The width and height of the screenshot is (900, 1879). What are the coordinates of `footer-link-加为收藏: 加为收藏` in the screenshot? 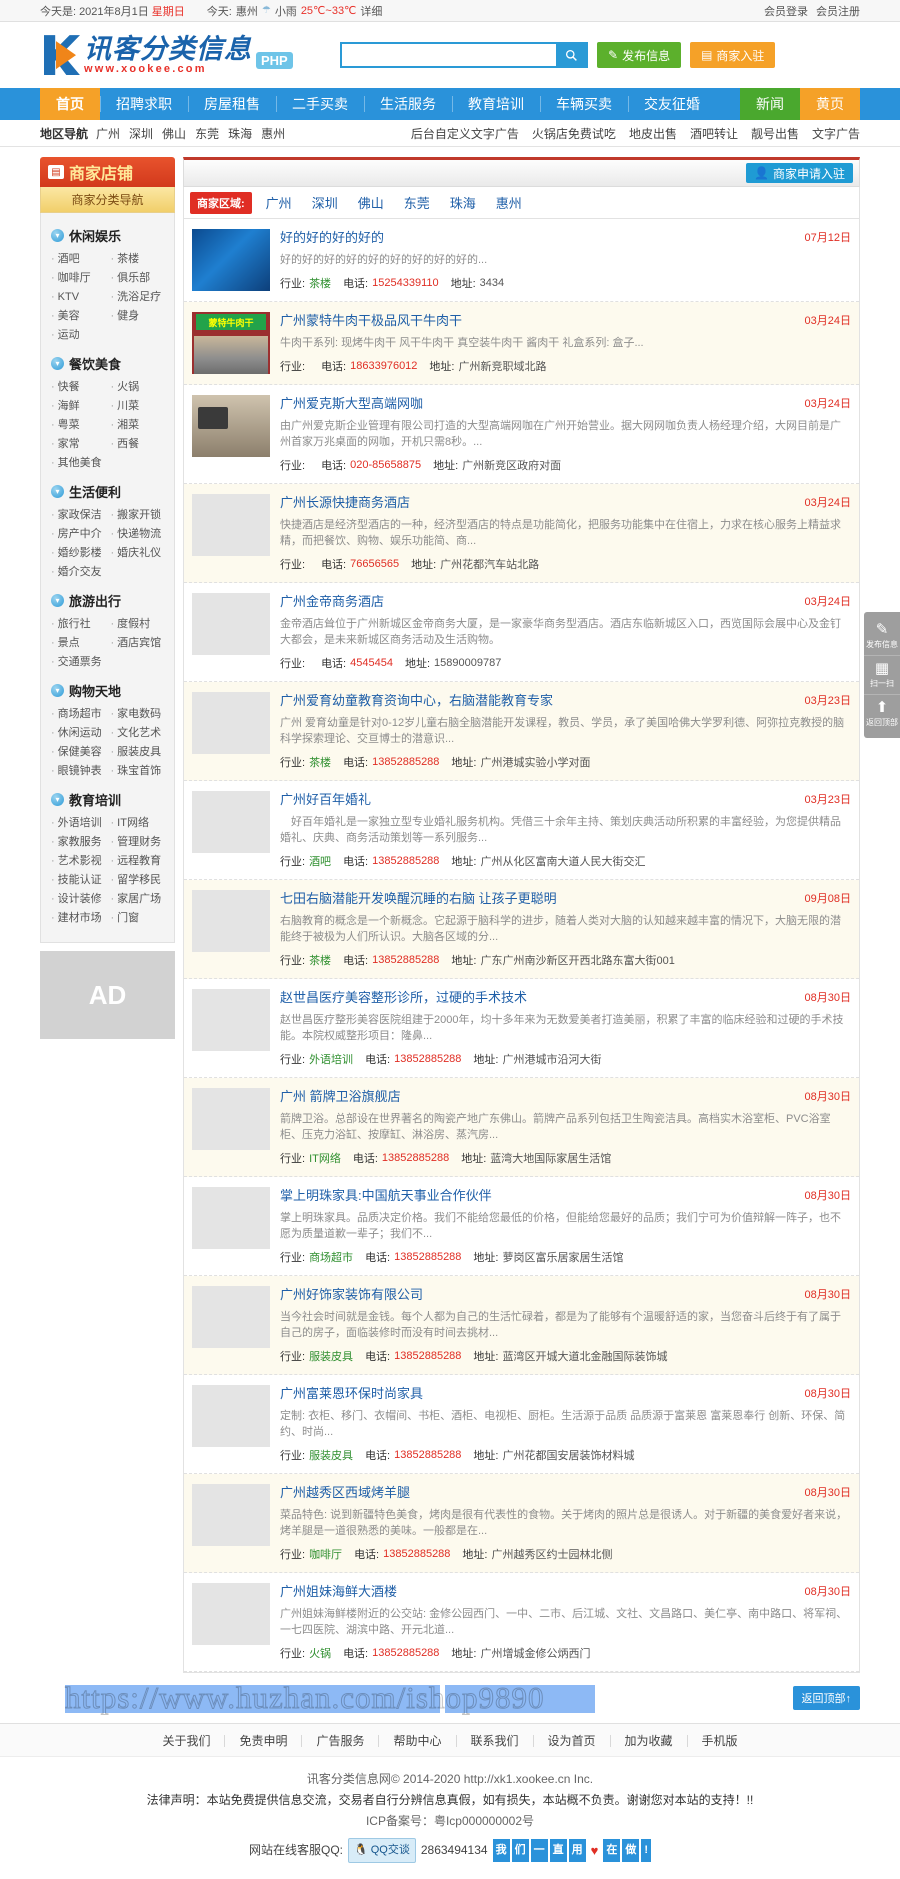 It's located at (649, 1741).